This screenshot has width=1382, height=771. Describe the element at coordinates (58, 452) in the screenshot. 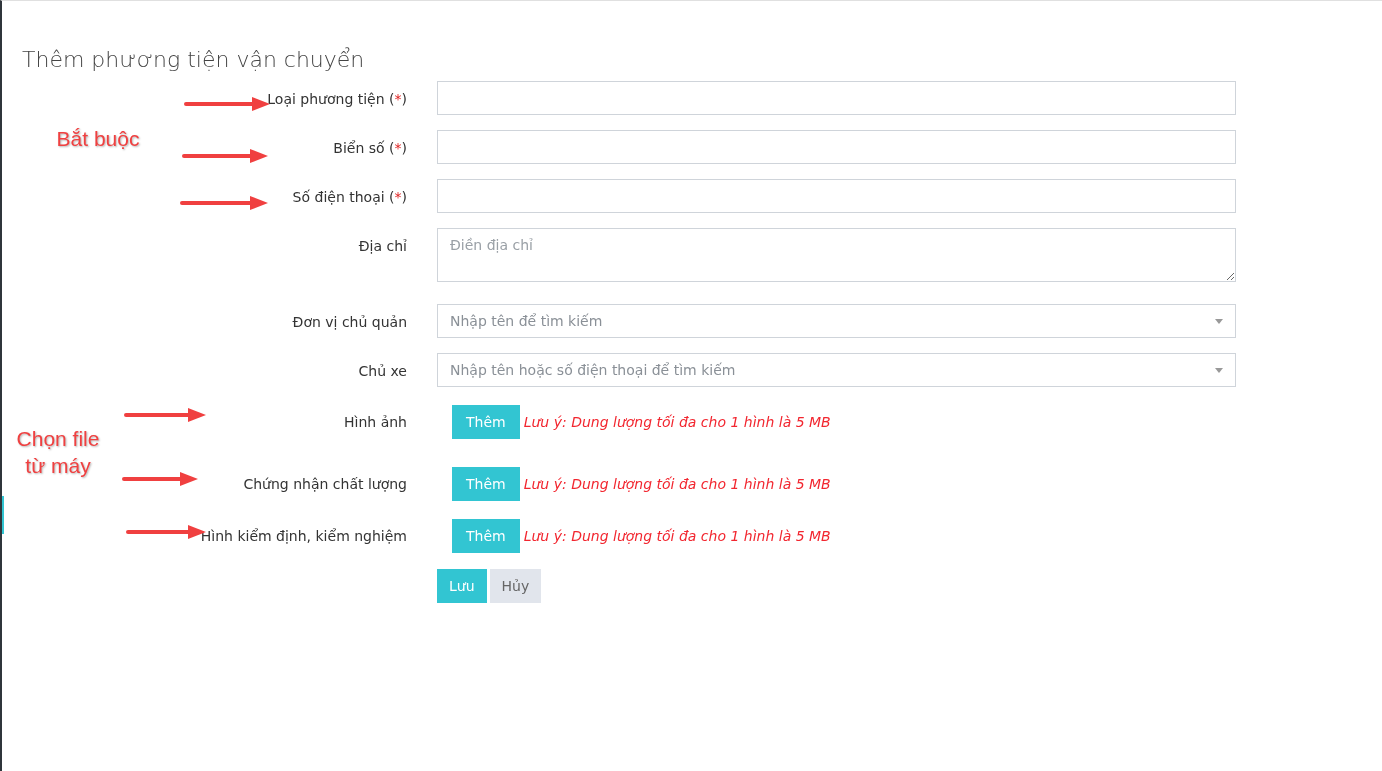

I see `annotation-text: Chọn file từ máy` at that location.